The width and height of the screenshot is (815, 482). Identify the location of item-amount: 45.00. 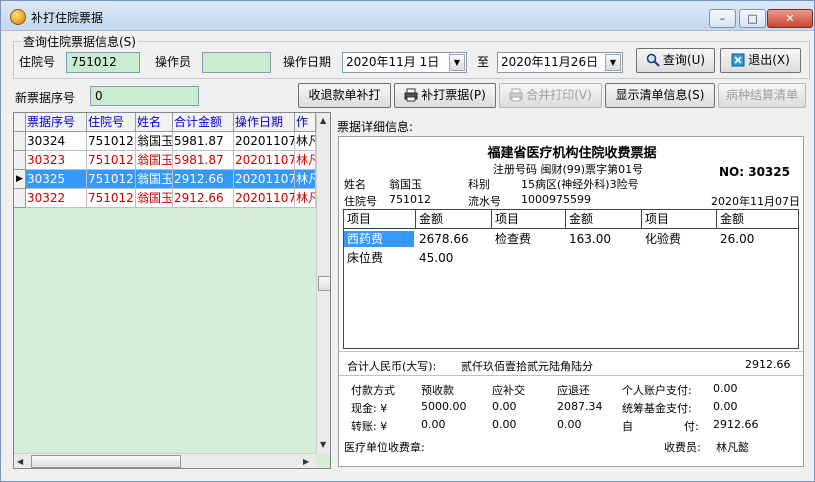
(436, 258).